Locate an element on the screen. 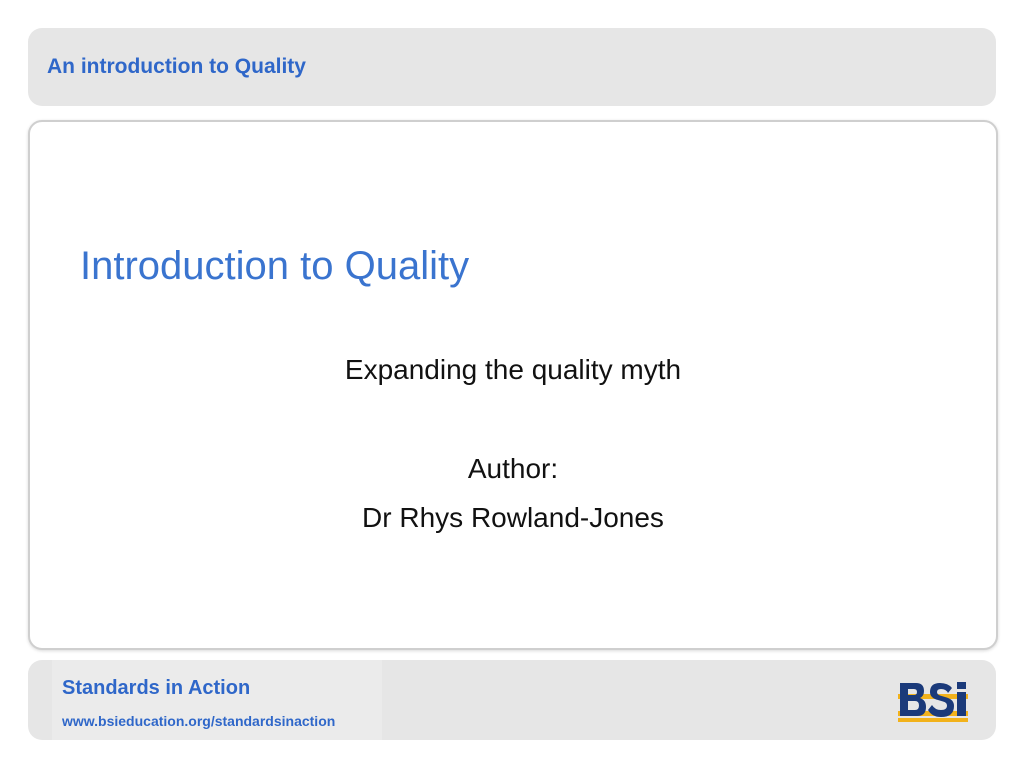 The width and height of the screenshot is (1024, 768). footer-title: Standards in Action is located at coordinates (156, 688).